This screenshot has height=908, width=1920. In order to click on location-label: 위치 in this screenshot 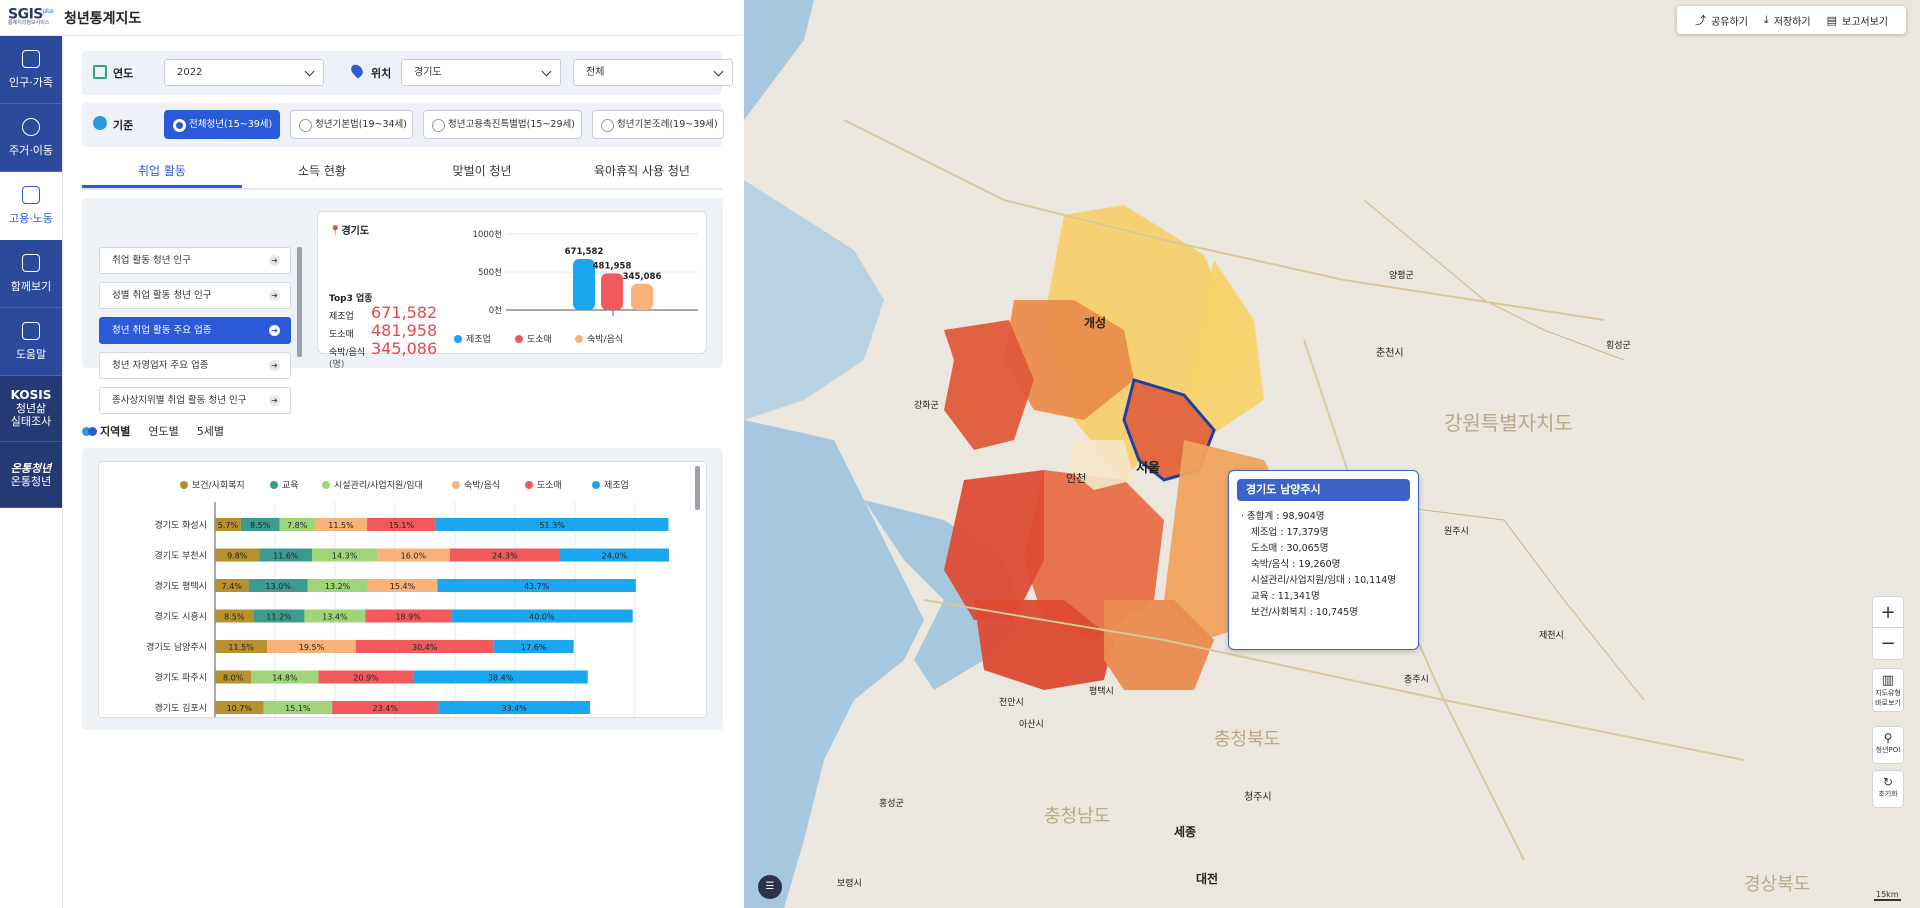, I will do `click(381, 73)`.